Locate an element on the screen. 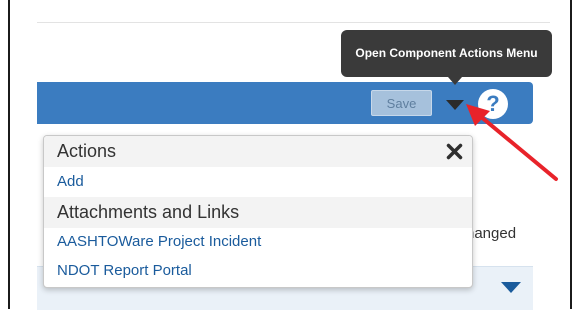 Image resolution: width=572 pixels, height=310 pixels. red-arrow-icon is located at coordinates (512, 142).